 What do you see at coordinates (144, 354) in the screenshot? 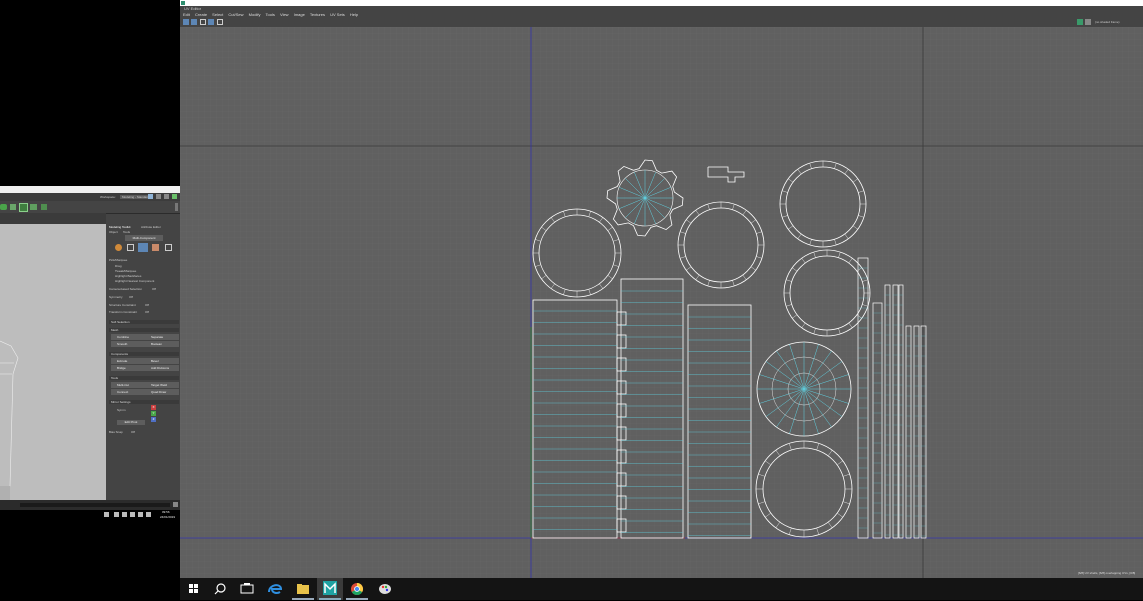
I see `components-section: Components` at bounding box center [144, 354].